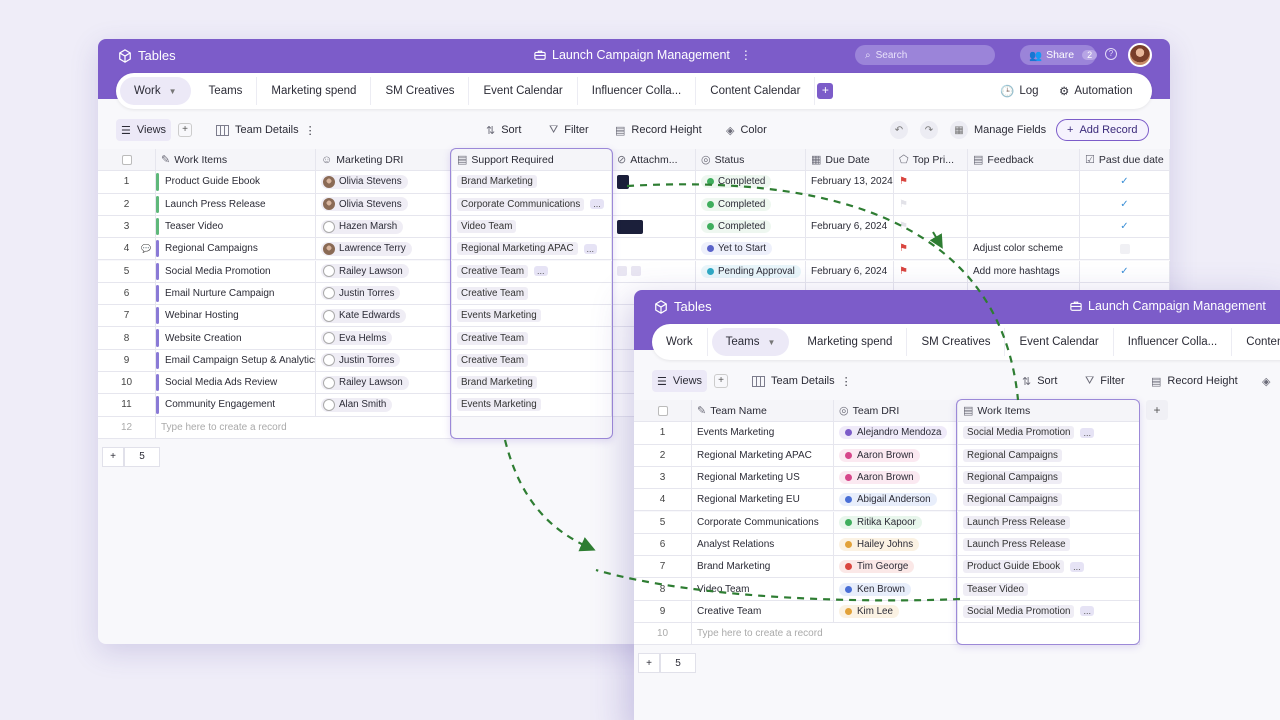 Image resolution: width=1280 pixels, height=720 pixels. What do you see at coordinates (236, 294) in the screenshot?
I see `work-item-cell: Email Nurture Campaign` at bounding box center [236, 294].